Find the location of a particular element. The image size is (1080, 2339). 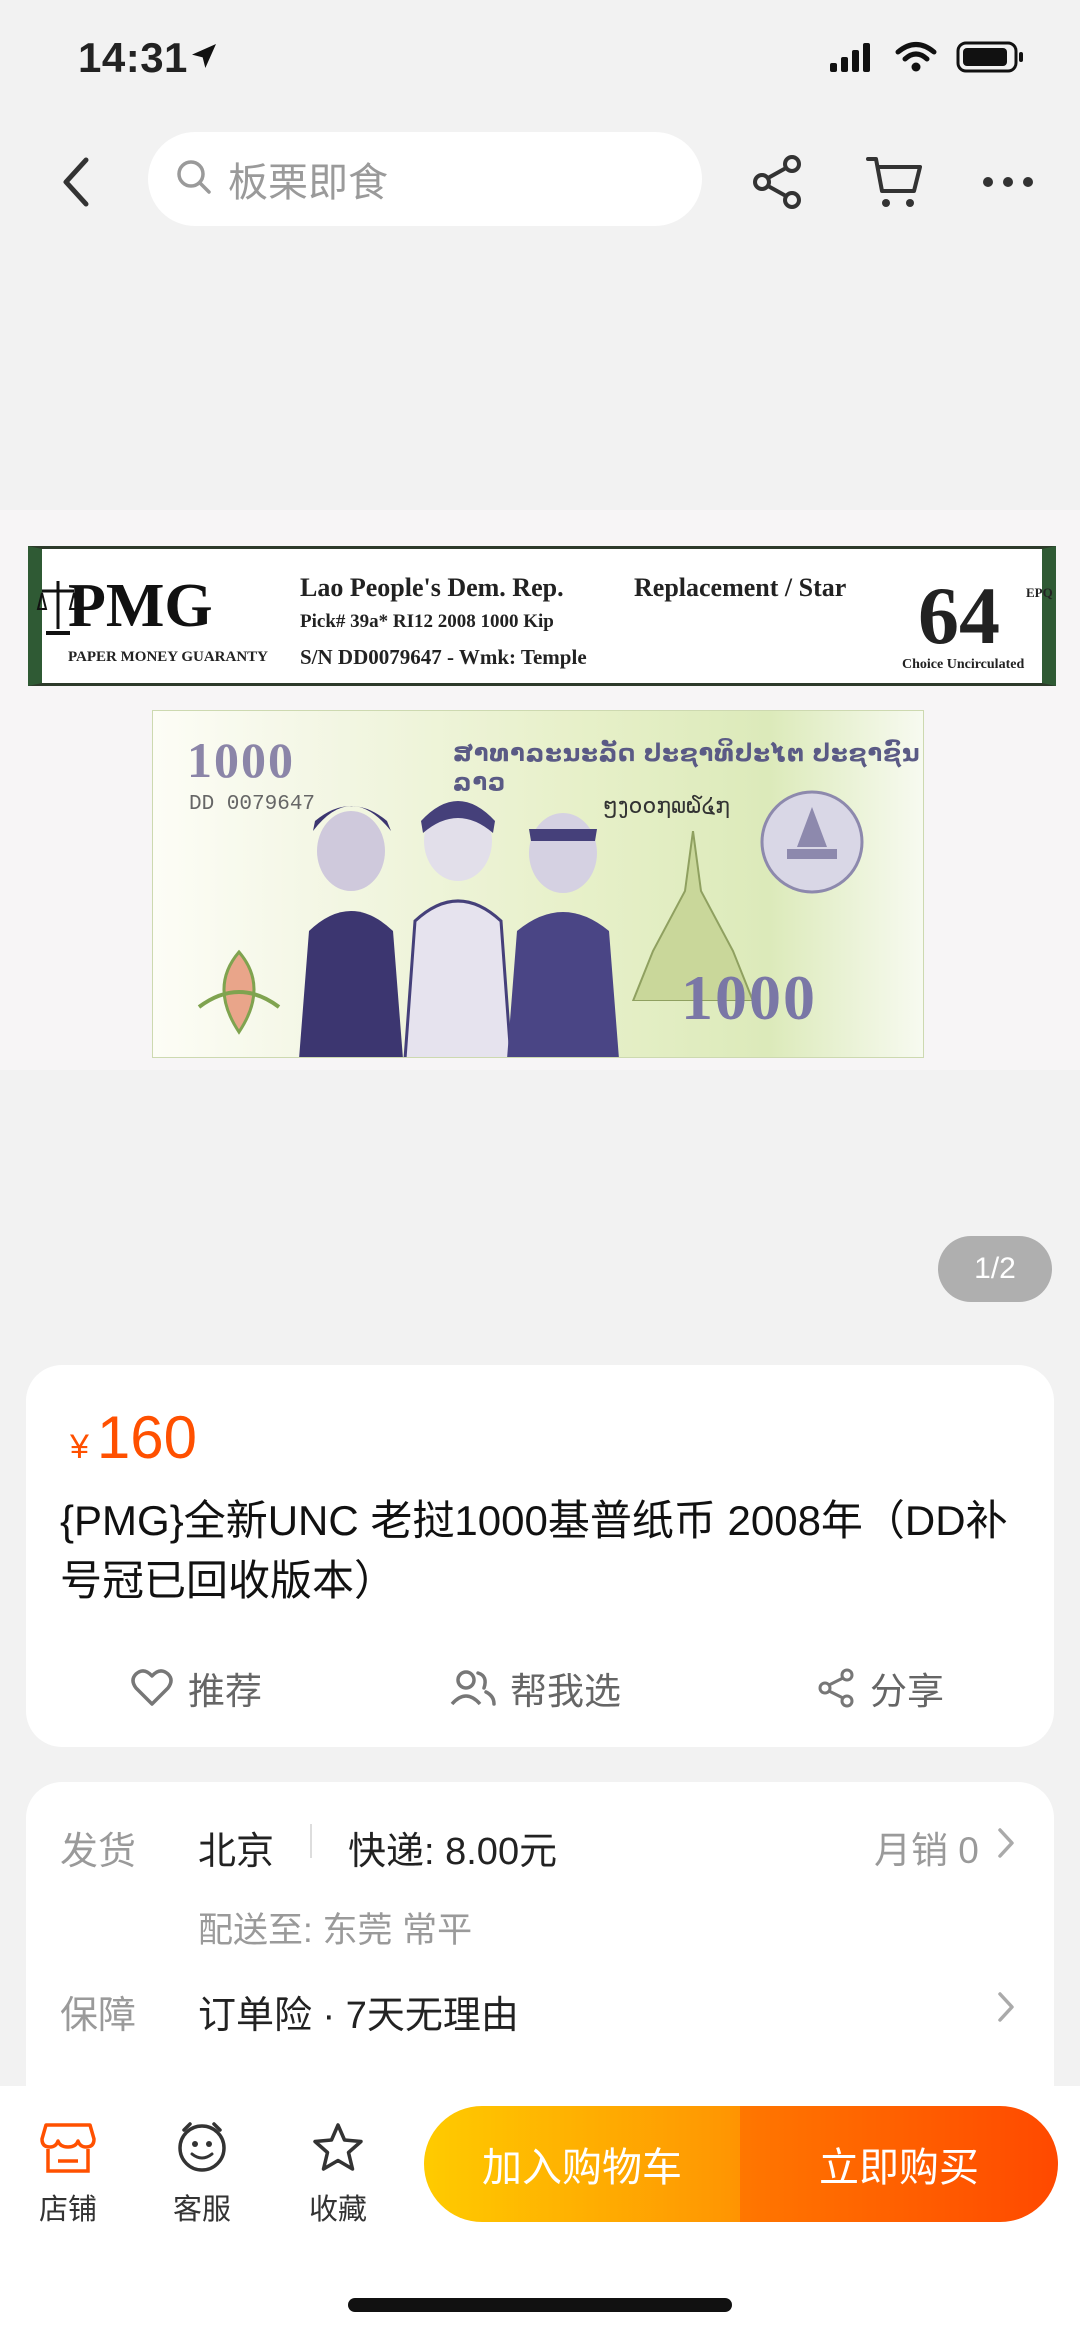

people-icon is located at coordinates (473, 1688).